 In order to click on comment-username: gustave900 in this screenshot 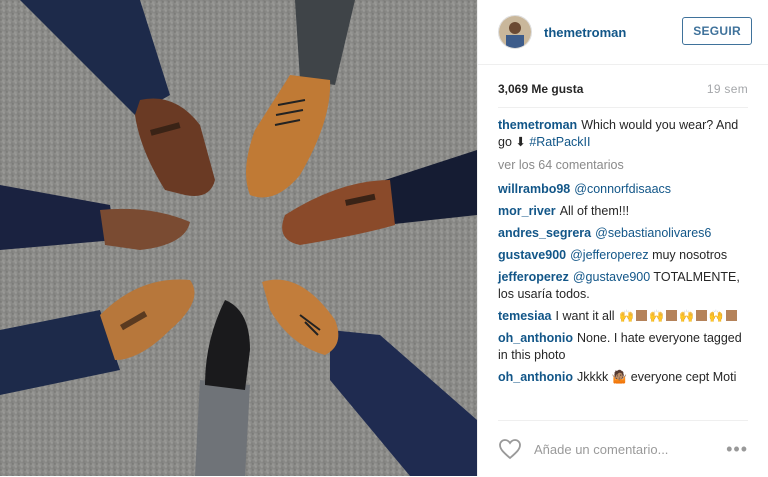, I will do `click(532, 255)`.